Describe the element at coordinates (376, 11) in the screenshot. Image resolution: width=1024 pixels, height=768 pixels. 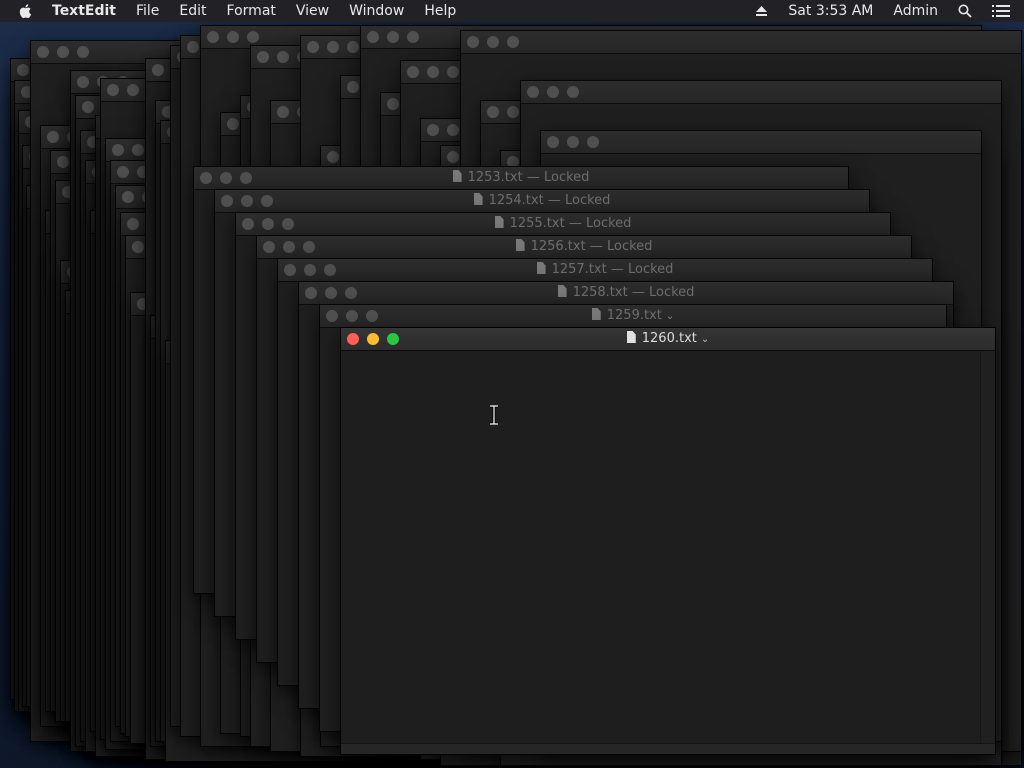
I see `menu-window: Window` at that location.